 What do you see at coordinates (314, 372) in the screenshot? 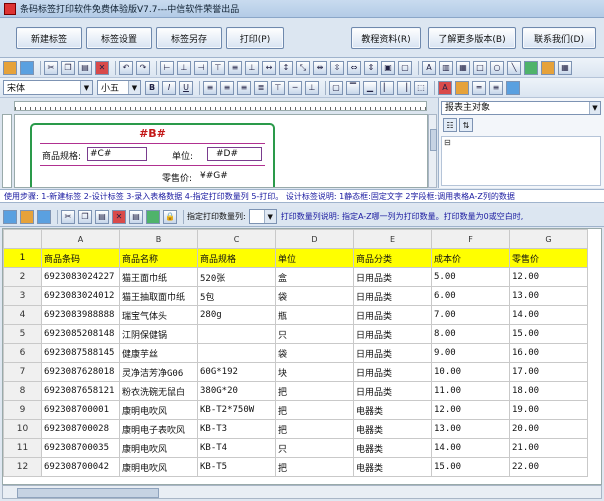
I see `table-cell: 块` at bounding box center [314, 372].